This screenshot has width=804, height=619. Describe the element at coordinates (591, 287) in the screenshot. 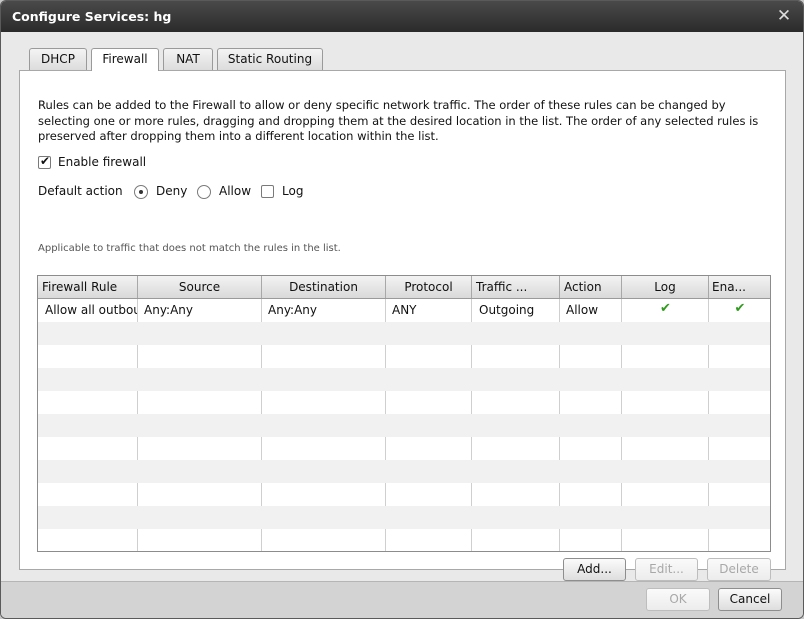

I see `column-header-action: Action` at that location.